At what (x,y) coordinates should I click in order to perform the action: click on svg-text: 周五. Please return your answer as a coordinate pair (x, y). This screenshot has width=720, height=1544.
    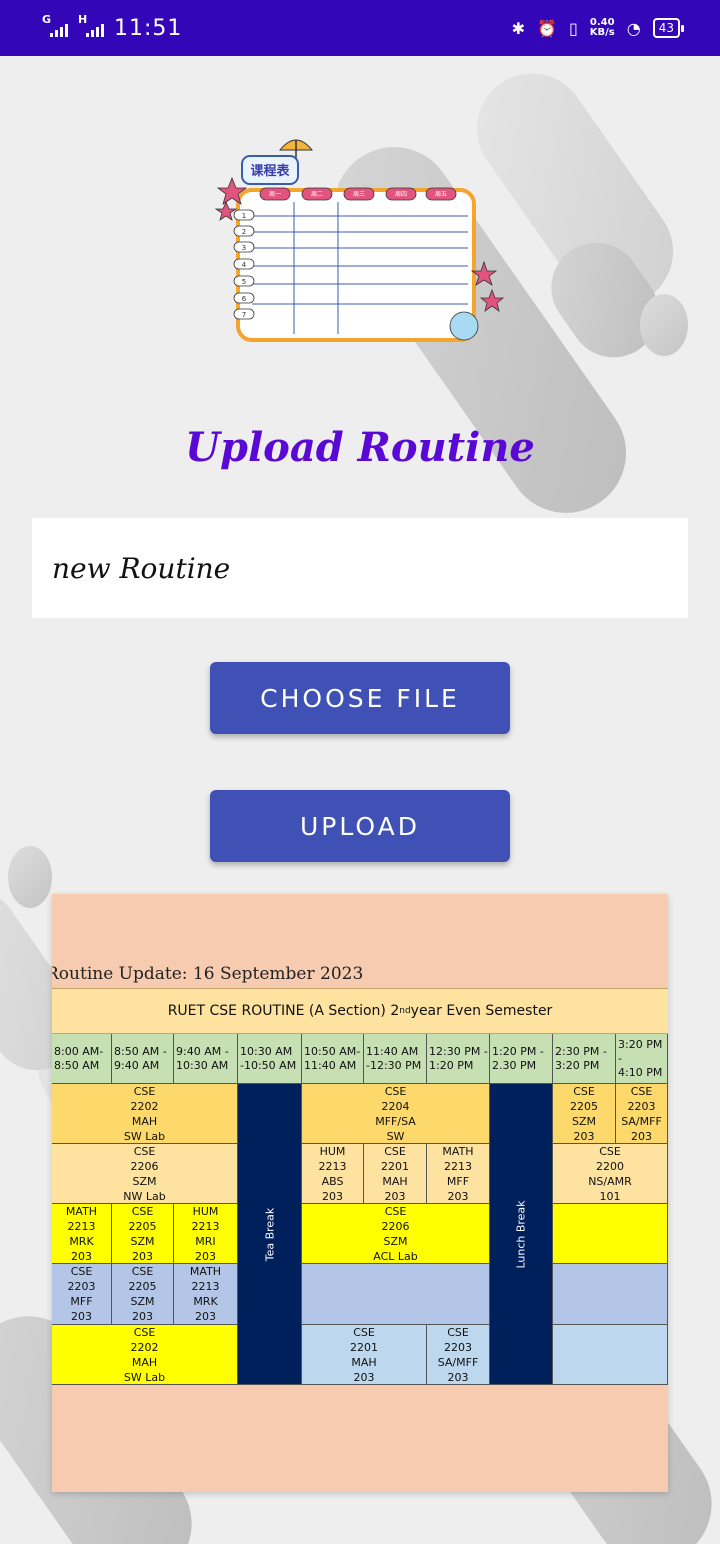
    Looking at the image, I should click on (441, 194).